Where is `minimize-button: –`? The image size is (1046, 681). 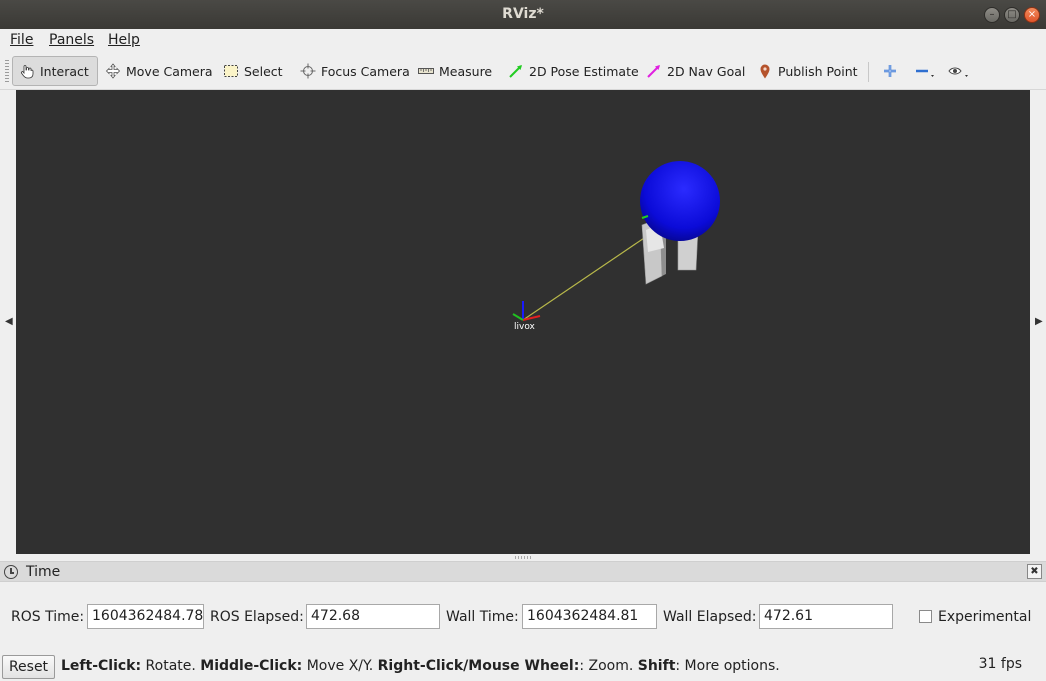 minimize-button: – is located at coordinates (992, 15).